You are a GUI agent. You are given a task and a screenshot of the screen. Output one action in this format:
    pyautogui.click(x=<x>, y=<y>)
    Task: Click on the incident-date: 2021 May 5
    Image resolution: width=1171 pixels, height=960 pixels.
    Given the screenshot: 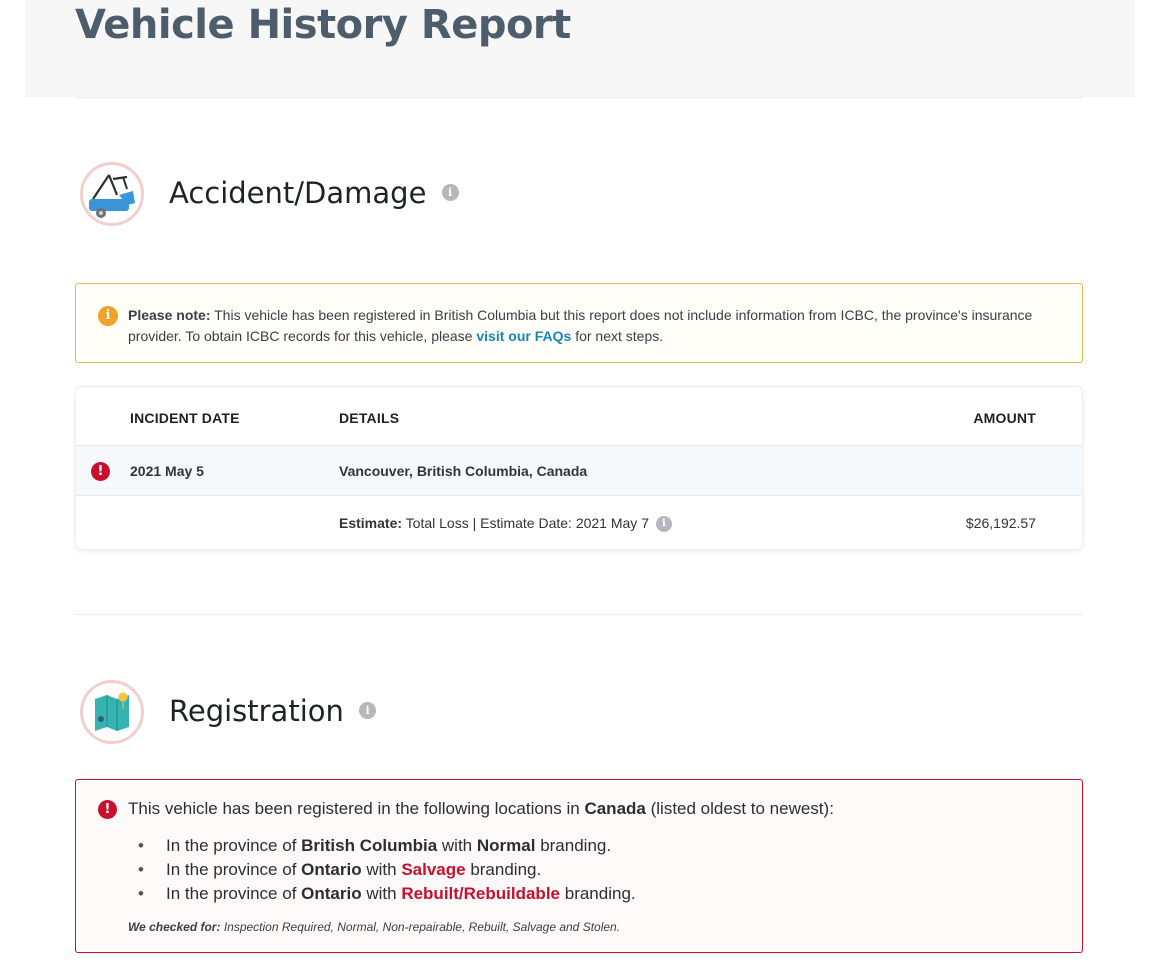 What is the action you would take?
    pyautogui.click(x=167, y=471)
    